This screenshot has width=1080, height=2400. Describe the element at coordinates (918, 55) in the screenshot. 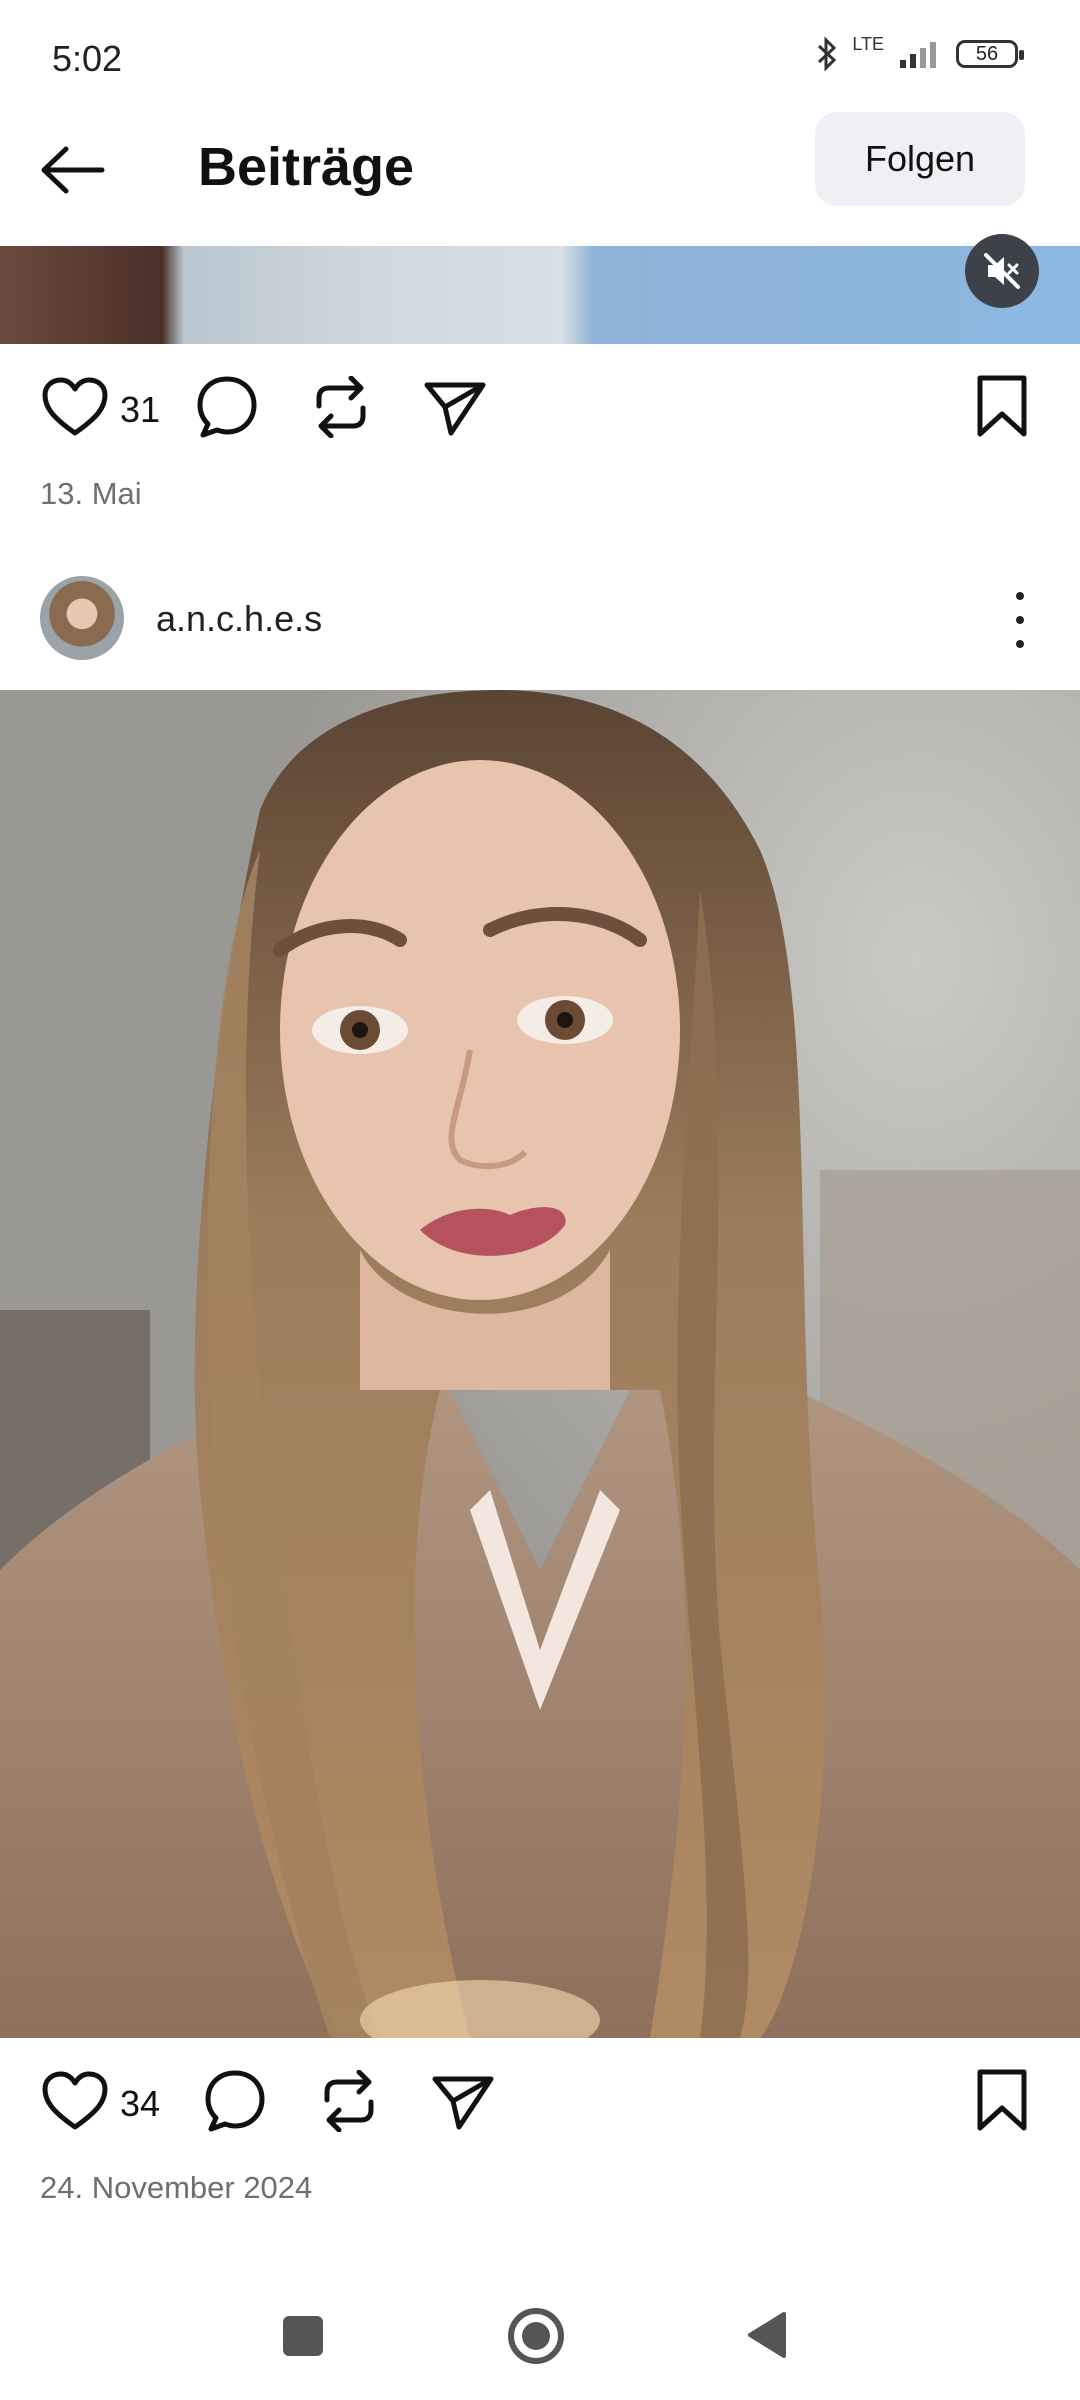

I see `signal-icon` at that location.